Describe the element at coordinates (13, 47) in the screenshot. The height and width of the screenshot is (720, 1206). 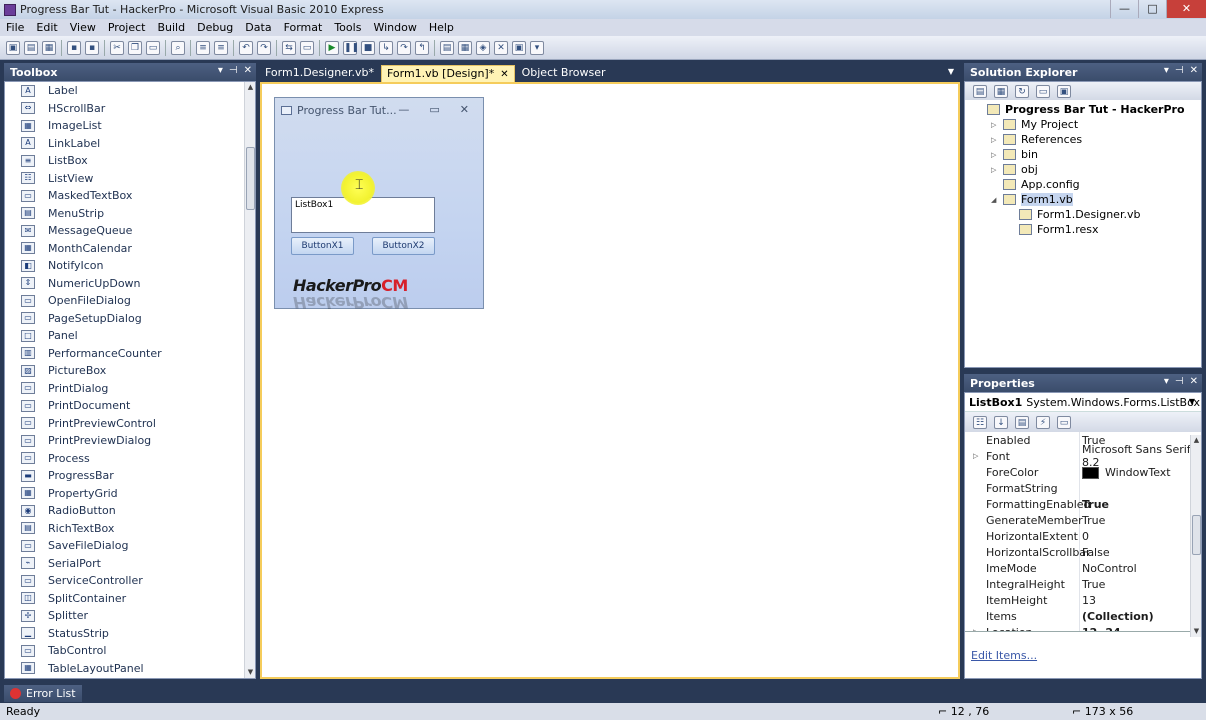
I see `new-project-icon: ▣` at that location.